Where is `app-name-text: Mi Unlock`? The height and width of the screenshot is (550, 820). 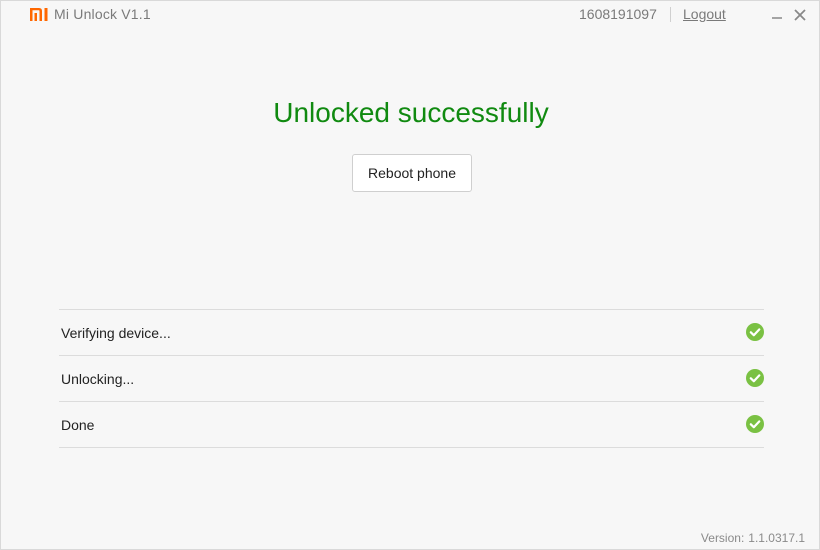
app-name-text: Mi Unlock is located at coordinates (86, 14).